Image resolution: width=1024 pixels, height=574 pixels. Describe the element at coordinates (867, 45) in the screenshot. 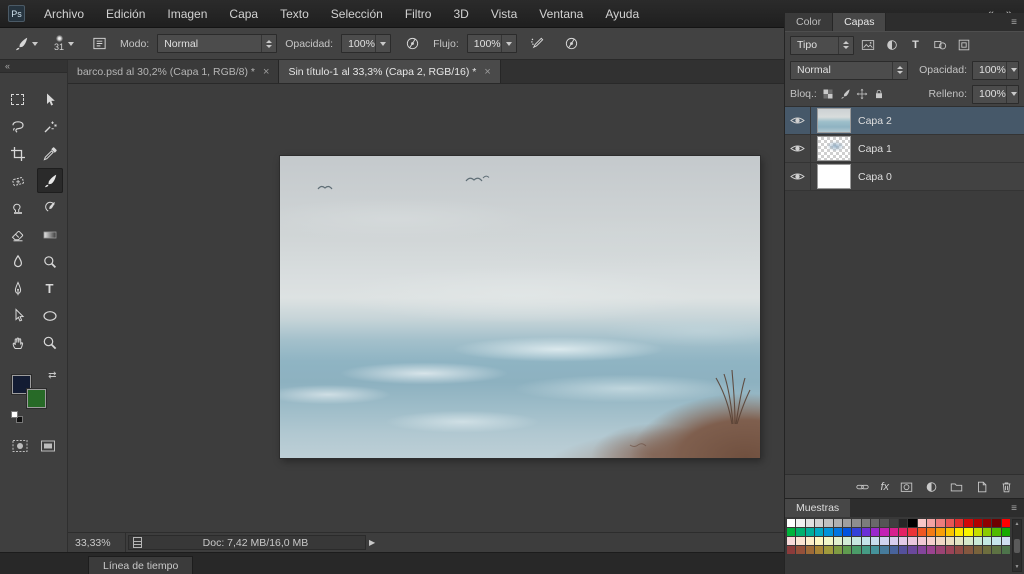

I see `filter-pixel-layers-button` at that location.